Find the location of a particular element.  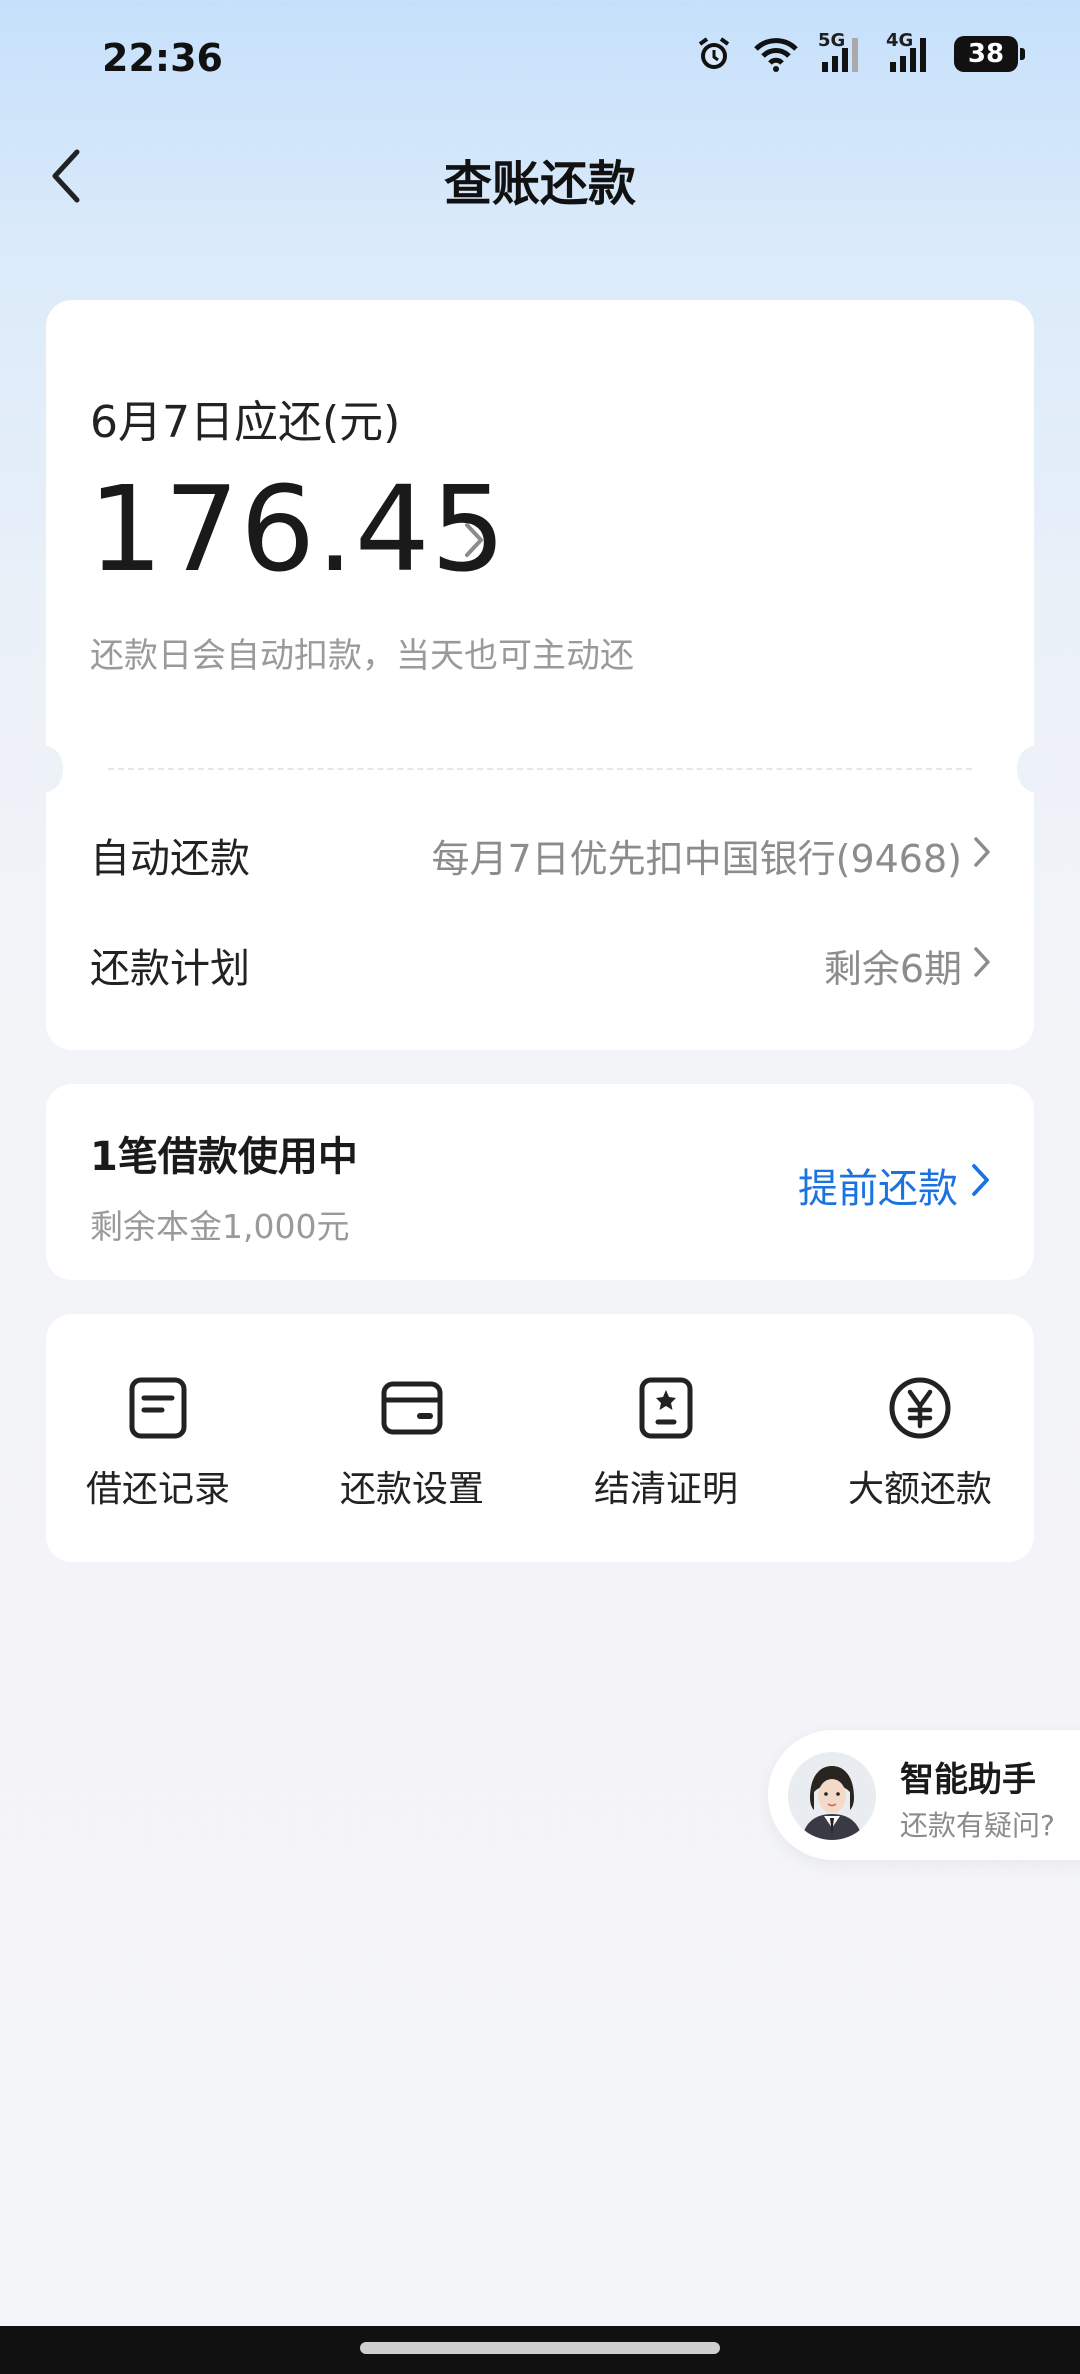

yuan-icon is located at coordinates (920, 1408).